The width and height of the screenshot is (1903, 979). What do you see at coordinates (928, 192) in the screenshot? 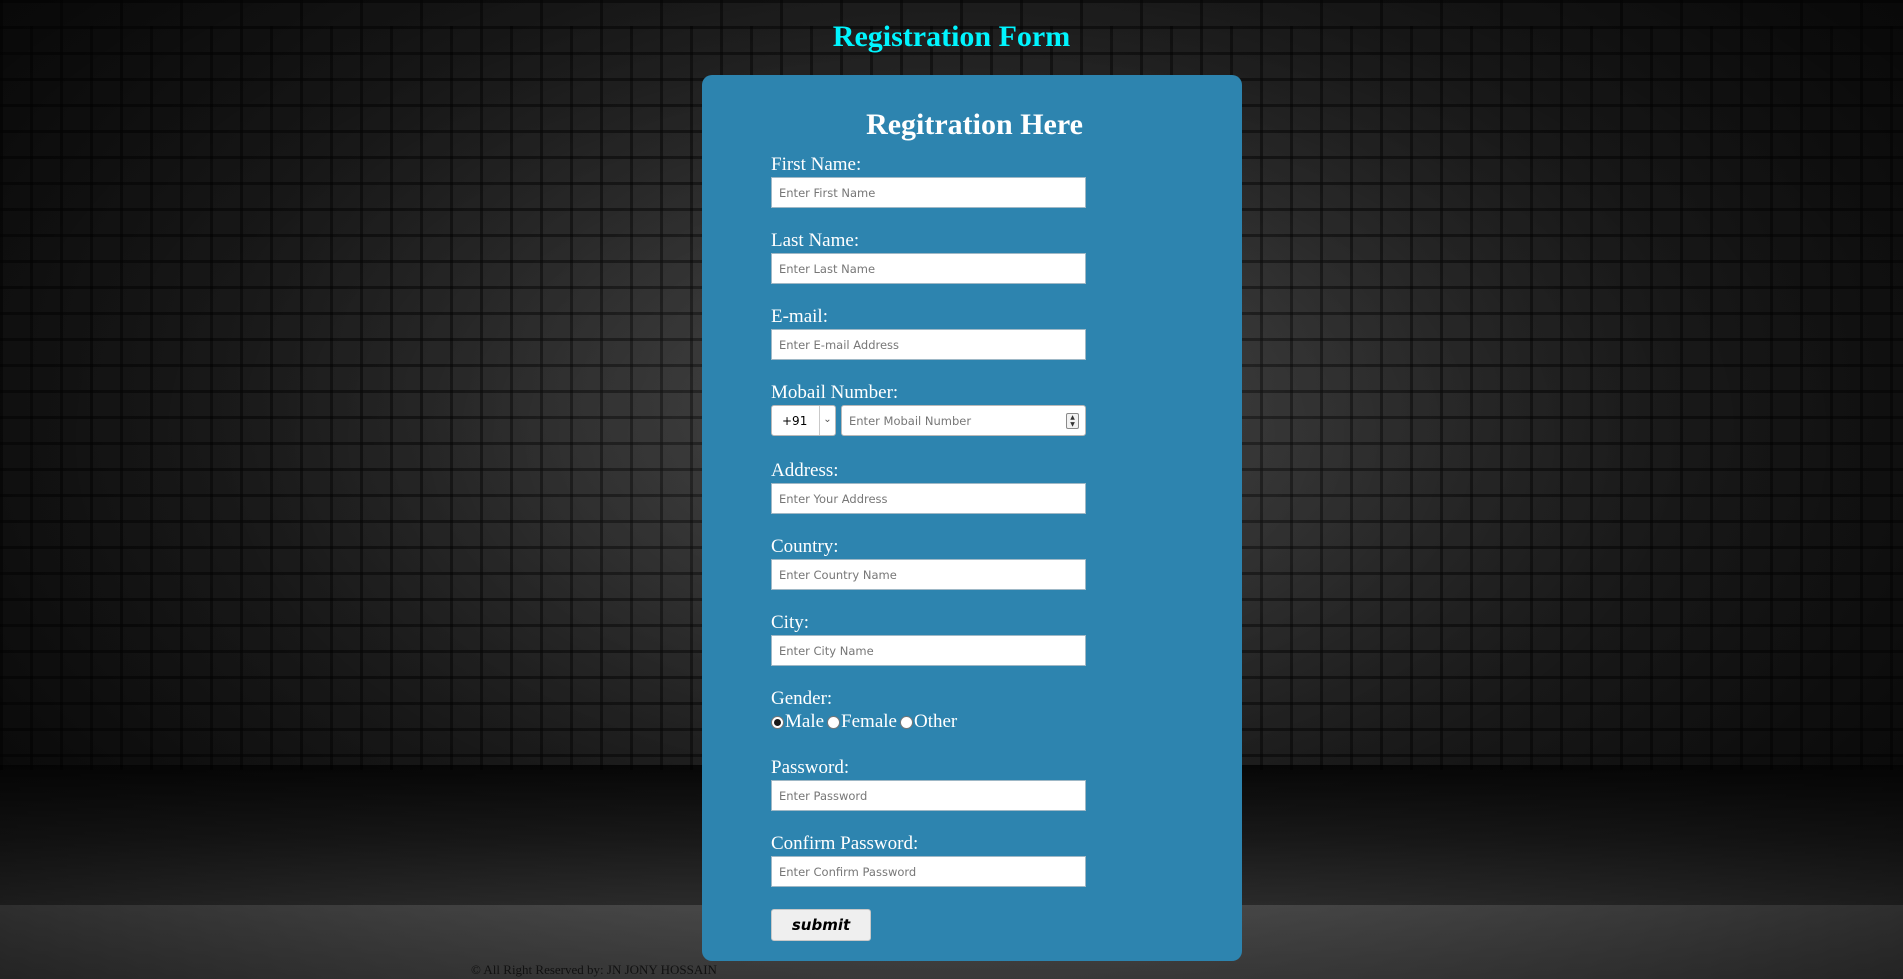
I see `first-name-input` at bounding box center [928, 192].